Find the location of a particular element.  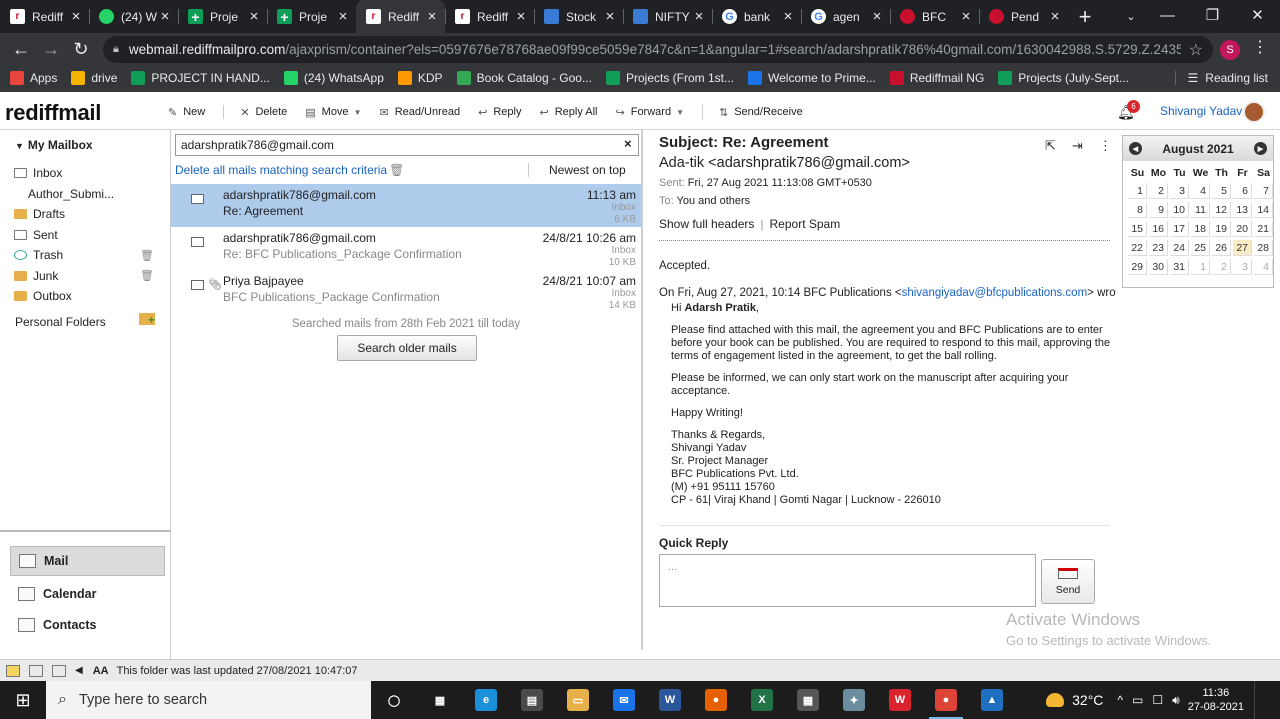

quote-email-link: shivangiyadav@bfcpublications.com is located at coordinates (995, 293).